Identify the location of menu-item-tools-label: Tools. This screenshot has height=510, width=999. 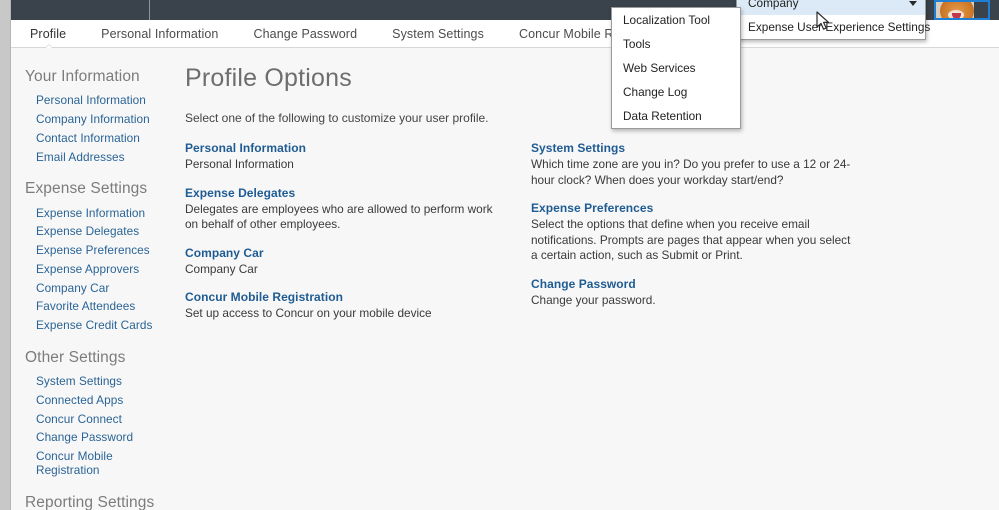
(637, 44).